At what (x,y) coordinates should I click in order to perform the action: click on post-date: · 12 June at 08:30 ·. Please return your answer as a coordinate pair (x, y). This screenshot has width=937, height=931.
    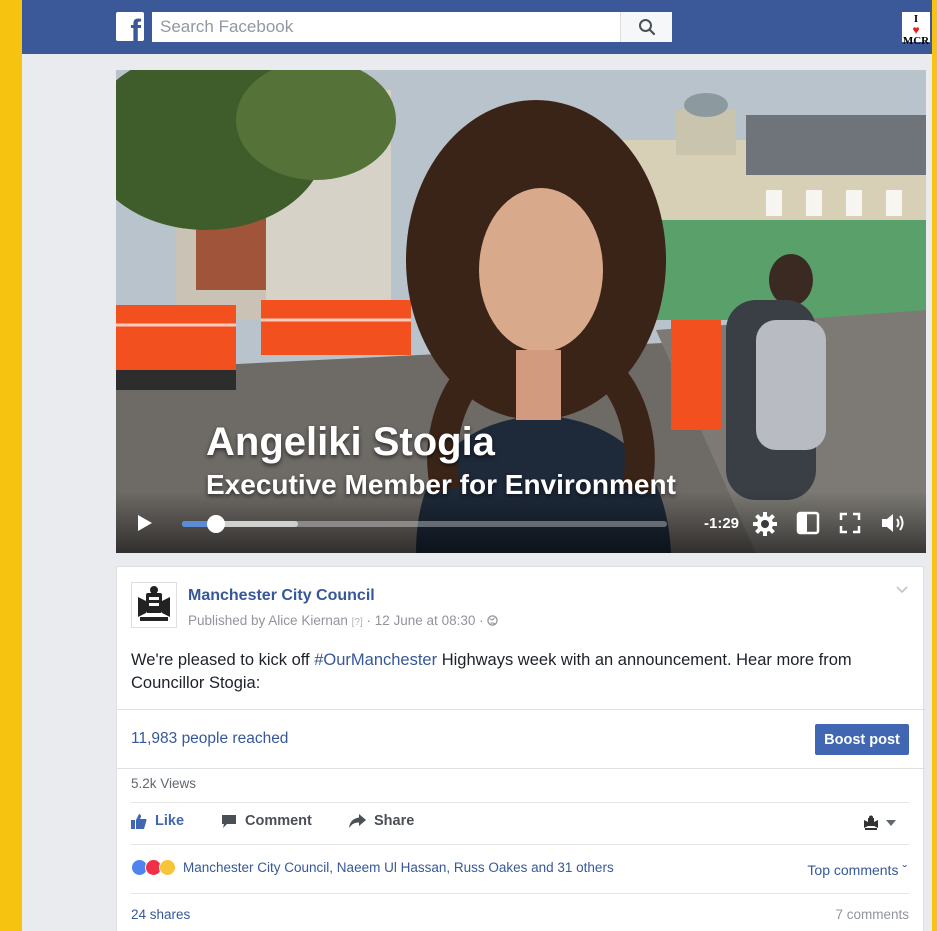
    Looking at the image, I should click on (425, 620).